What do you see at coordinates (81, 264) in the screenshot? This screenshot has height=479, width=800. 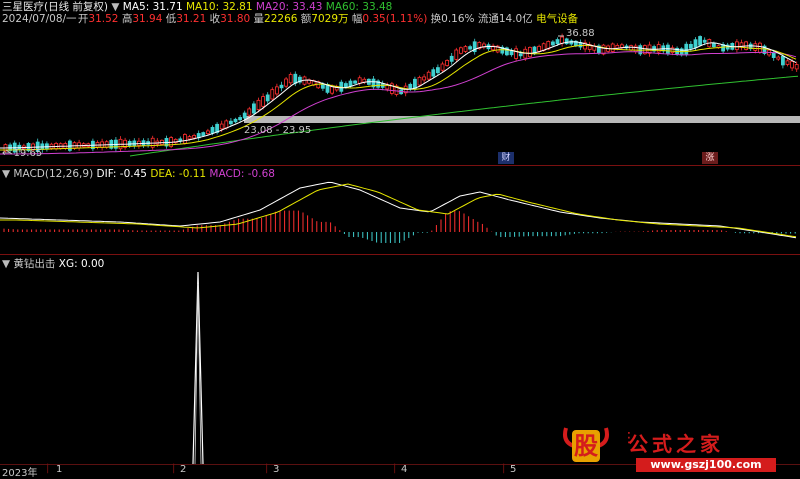 I see `xg-label: XG: 0.00` at bounding box center [81, 264].